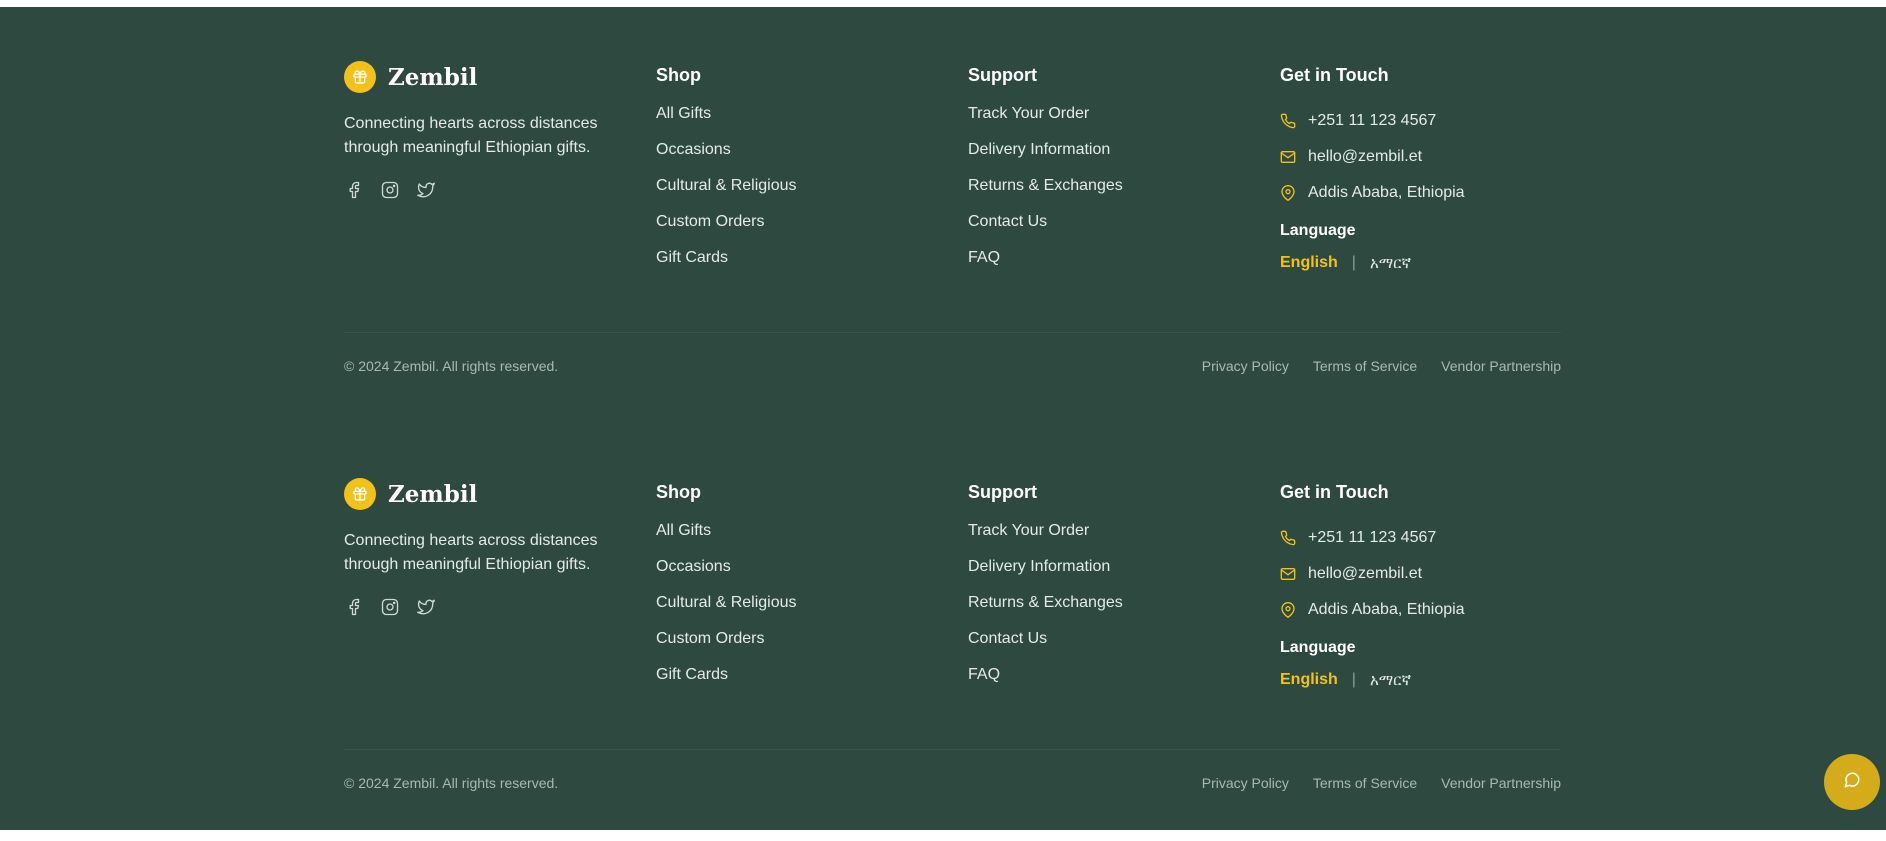  I want to click on chat-bubble-icon, so click(1852, 782).